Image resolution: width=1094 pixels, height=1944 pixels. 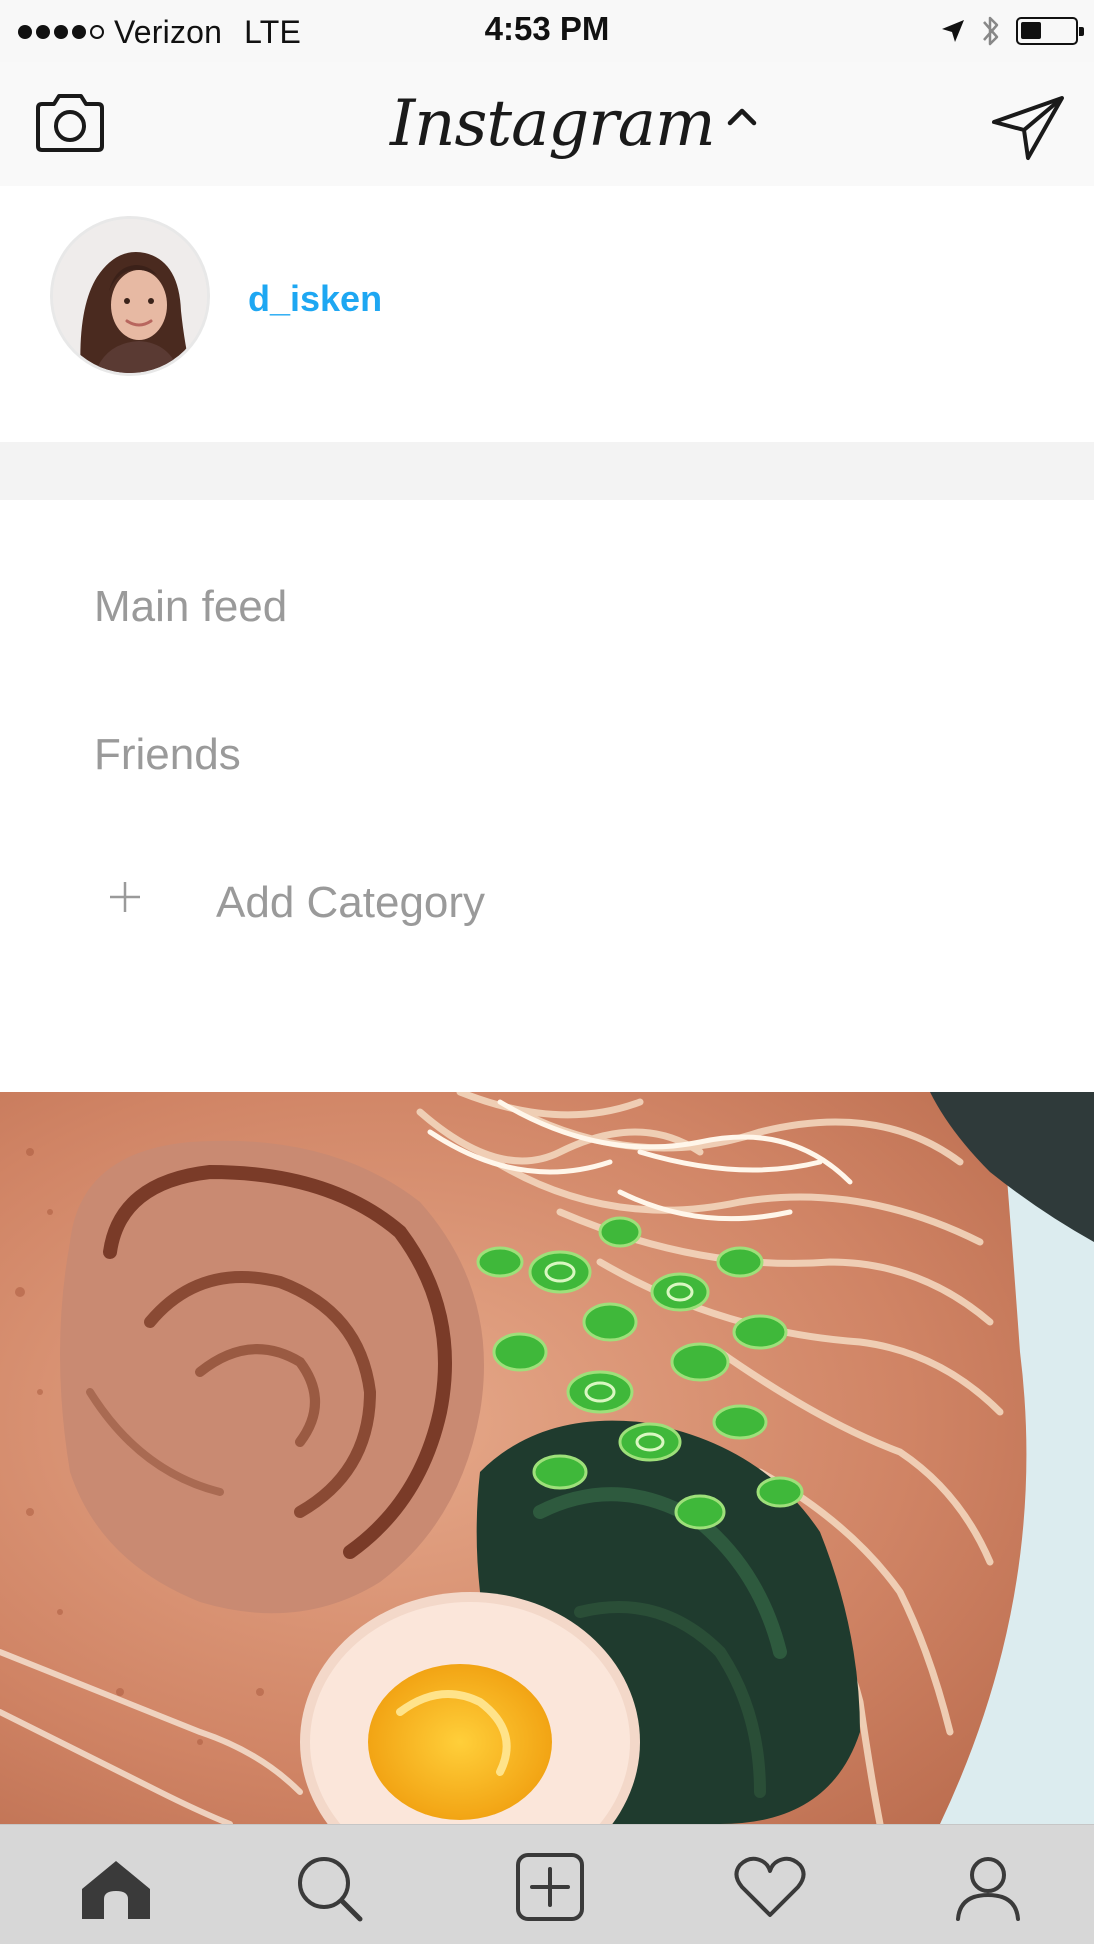 I want to click on battery-icon, so click(x=1050, y=31).